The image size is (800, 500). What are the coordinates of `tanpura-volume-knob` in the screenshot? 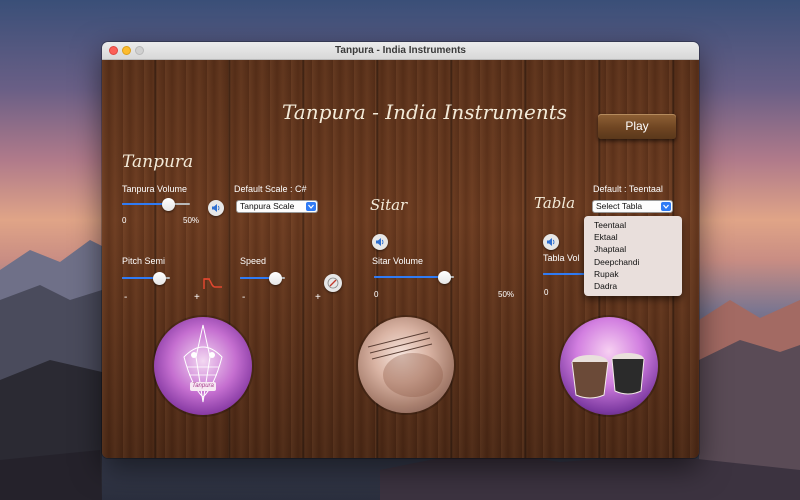 It's located at (168, 204).